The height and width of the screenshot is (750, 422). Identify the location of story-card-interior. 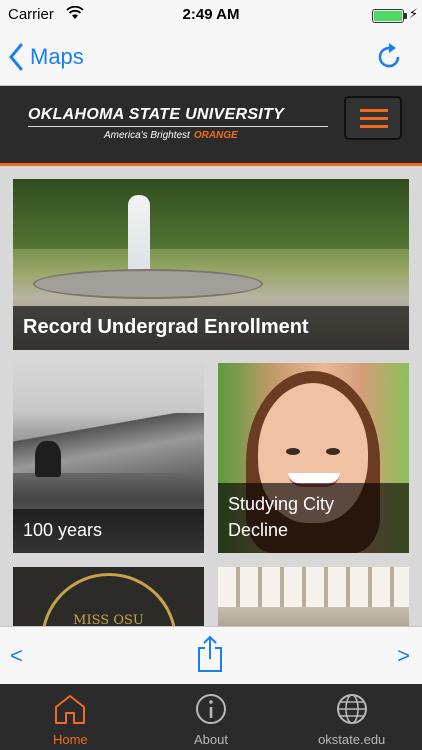
(313, 596).